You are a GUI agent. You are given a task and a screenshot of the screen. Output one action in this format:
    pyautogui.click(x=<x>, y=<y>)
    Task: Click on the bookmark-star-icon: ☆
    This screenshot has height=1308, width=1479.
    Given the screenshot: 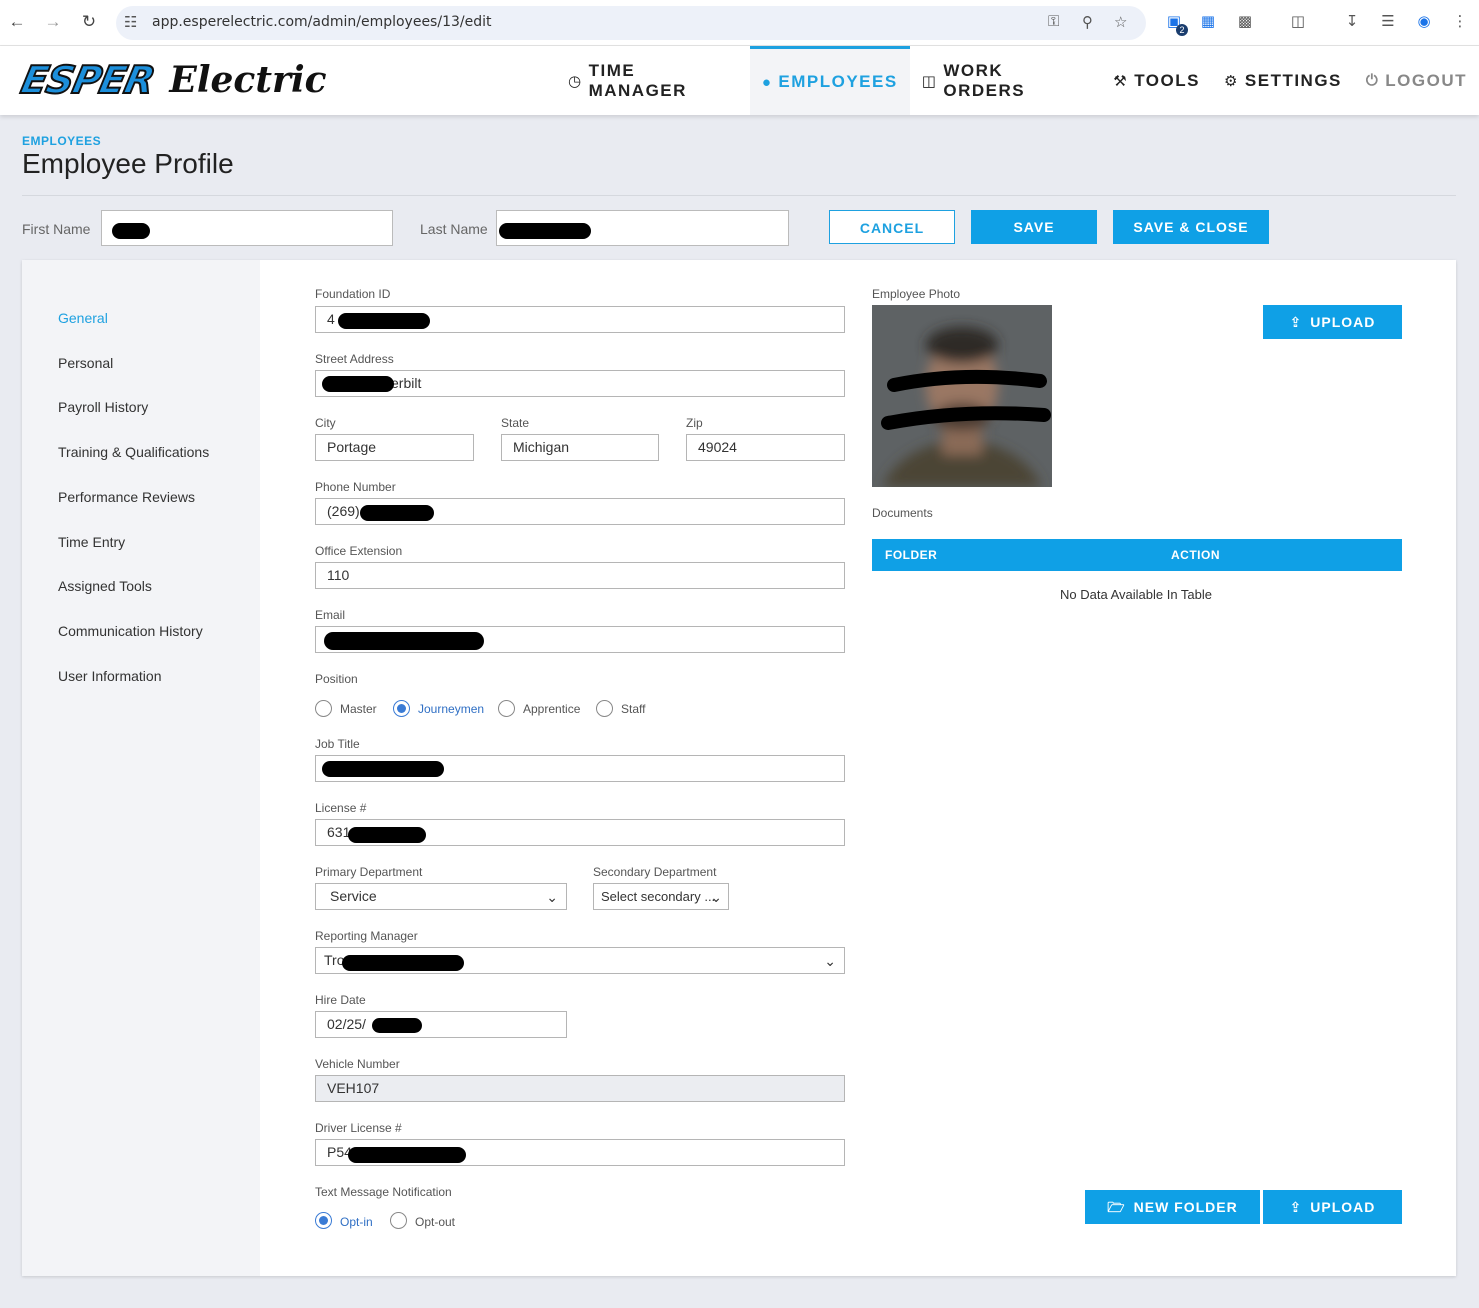 What is the action you would take?
    pyautogui.click(x=1120, y=22)
    